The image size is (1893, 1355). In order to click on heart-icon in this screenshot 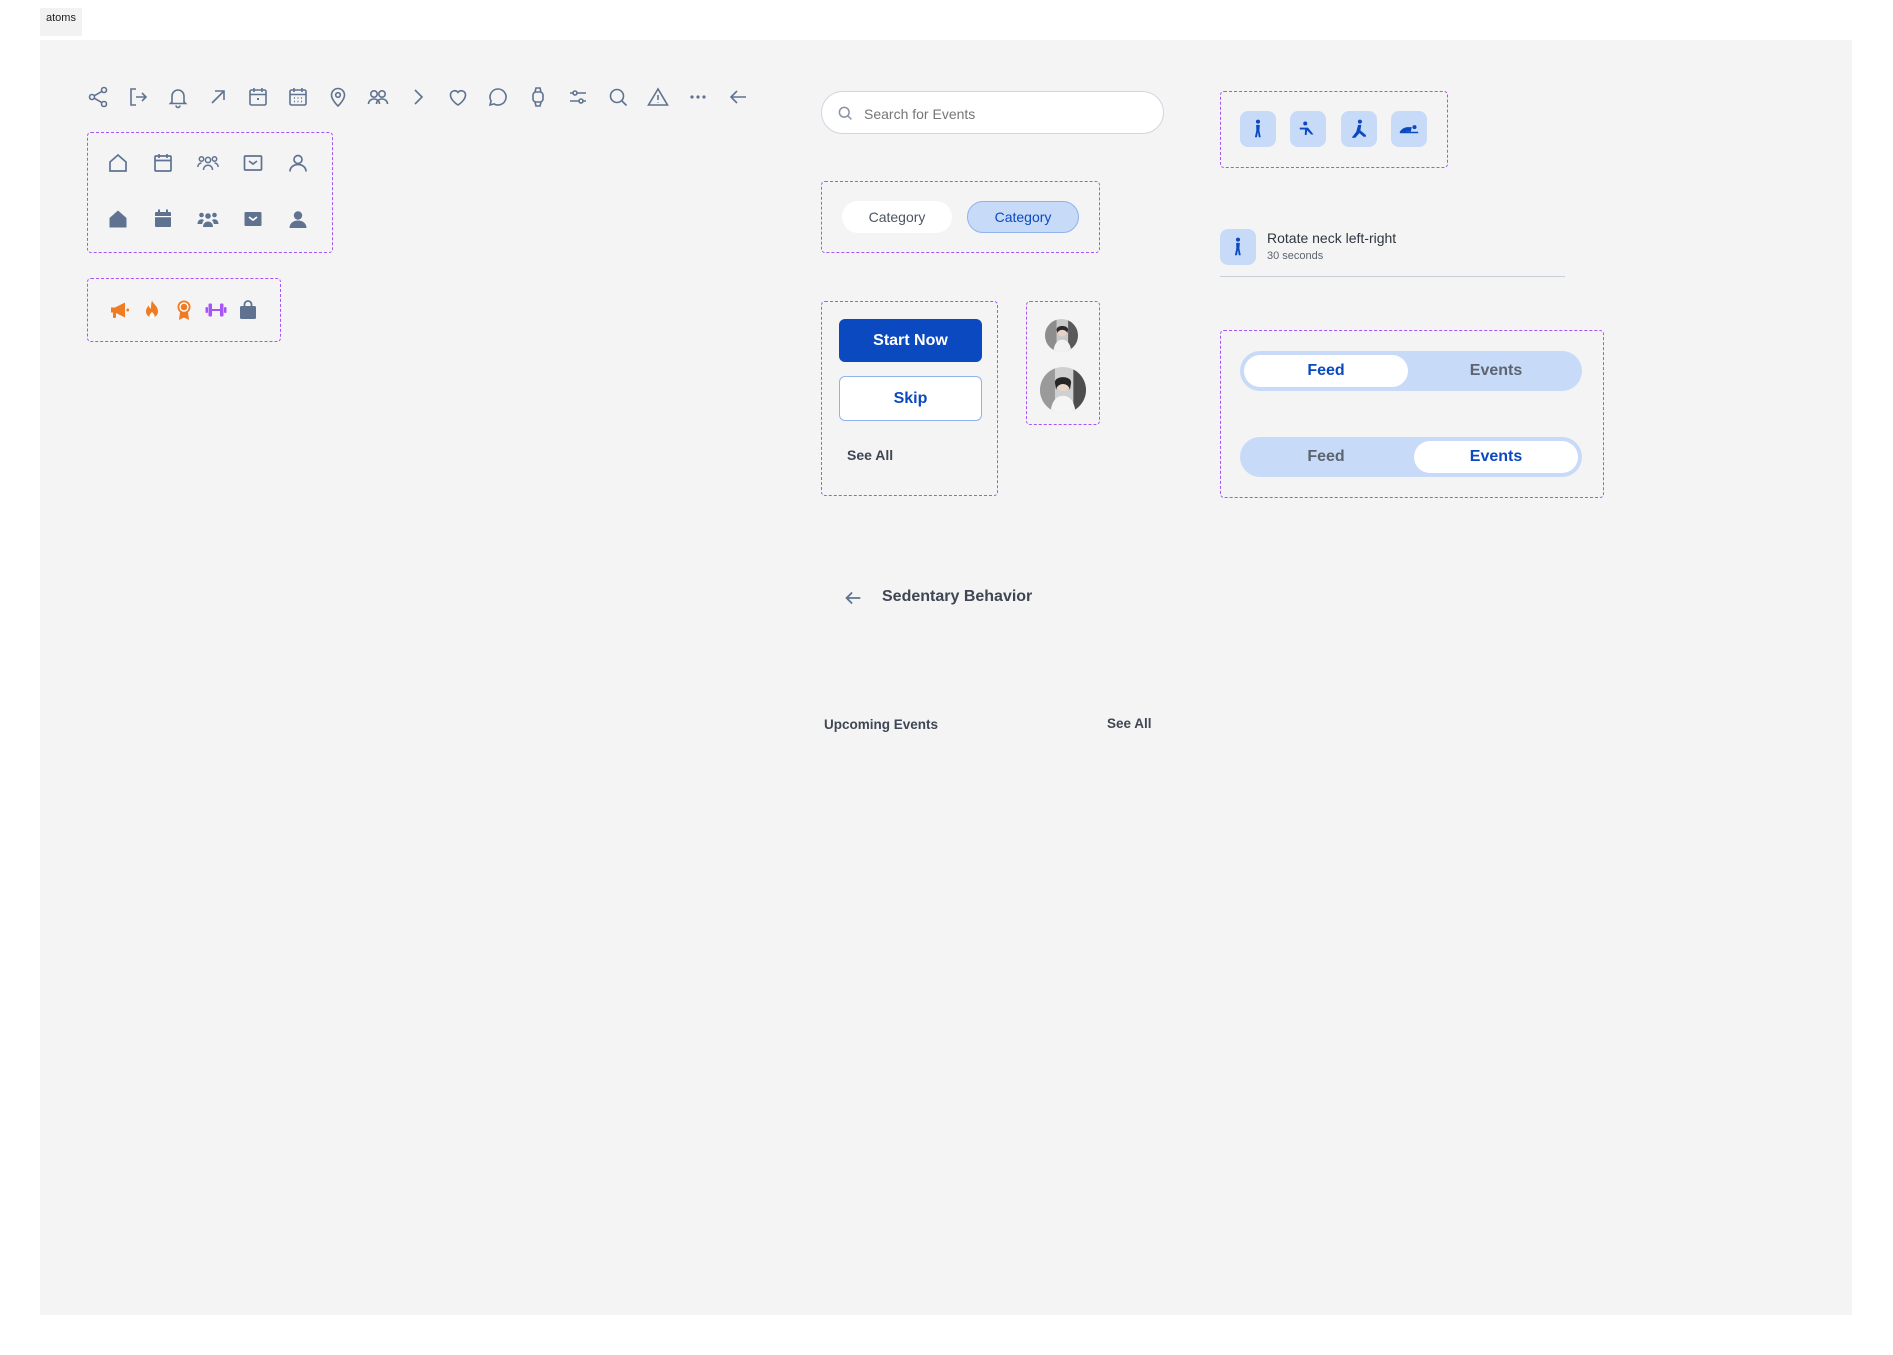, I will do `click(458, 97)`.